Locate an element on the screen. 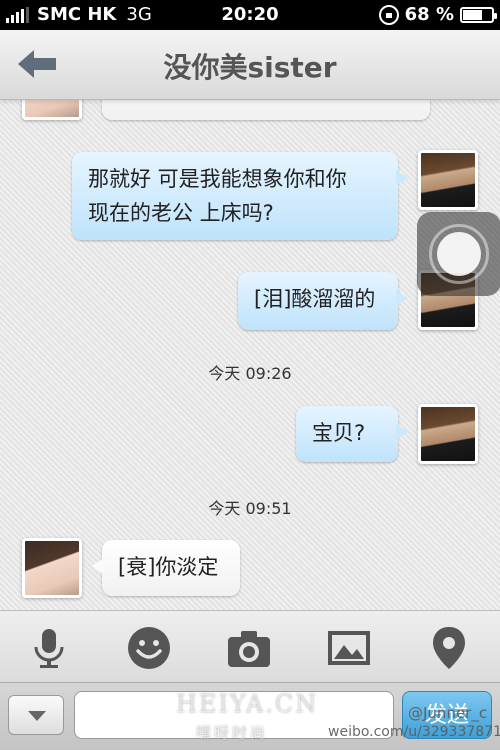  site-watermark-cn: 嘿呀时尚 is located at coordinates (232, 733).